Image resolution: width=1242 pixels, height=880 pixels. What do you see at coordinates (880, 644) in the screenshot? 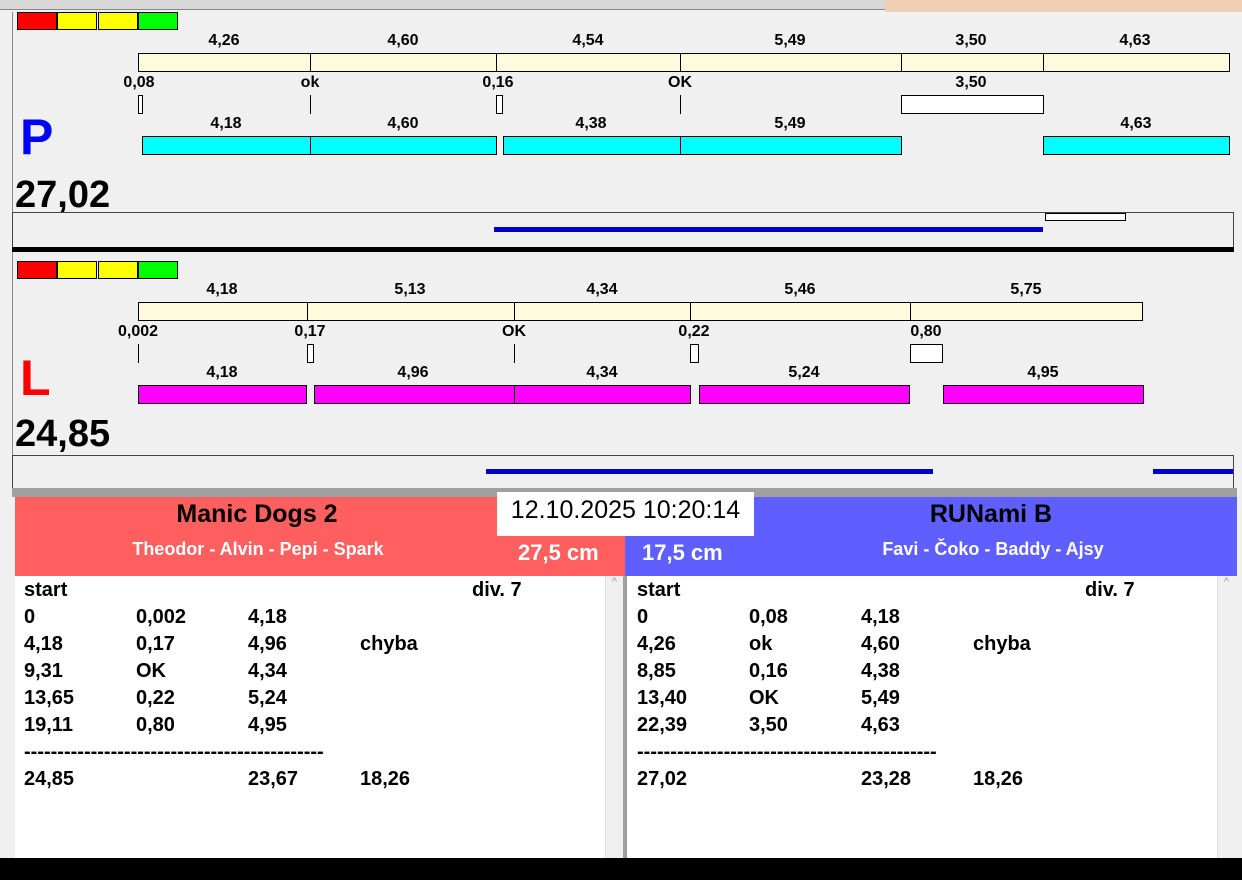
I see `list-cell: 4,60` at bounding box center [880, 644].